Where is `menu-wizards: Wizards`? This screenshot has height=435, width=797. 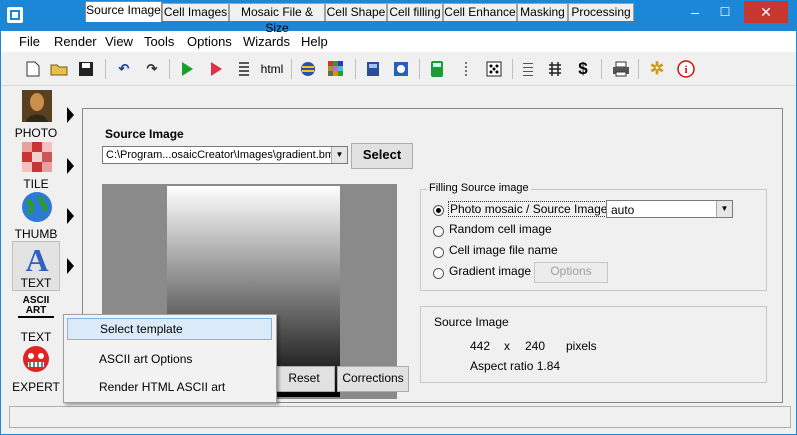 menu-wizards: Wizards is located at coordinates (266, 41).